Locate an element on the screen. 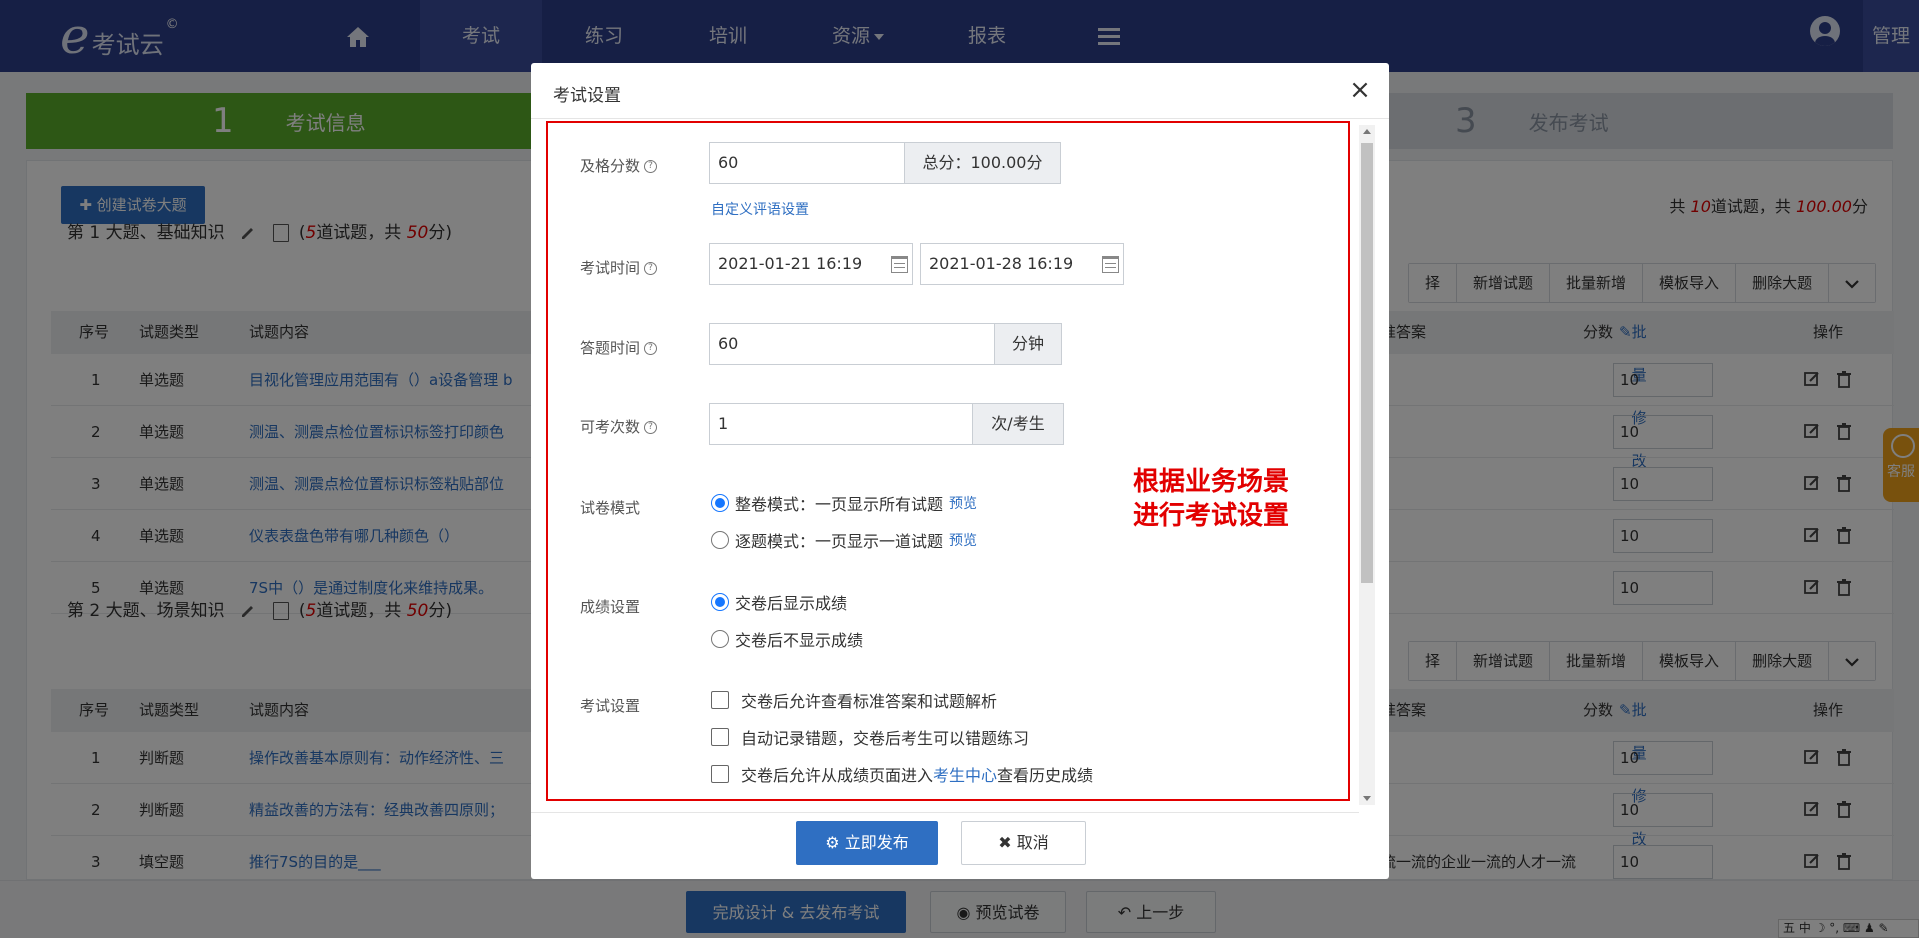 The width and height of the screenshot is (1919, 938). dialog-title: 考试设置 is located at coordinates (587, 96).